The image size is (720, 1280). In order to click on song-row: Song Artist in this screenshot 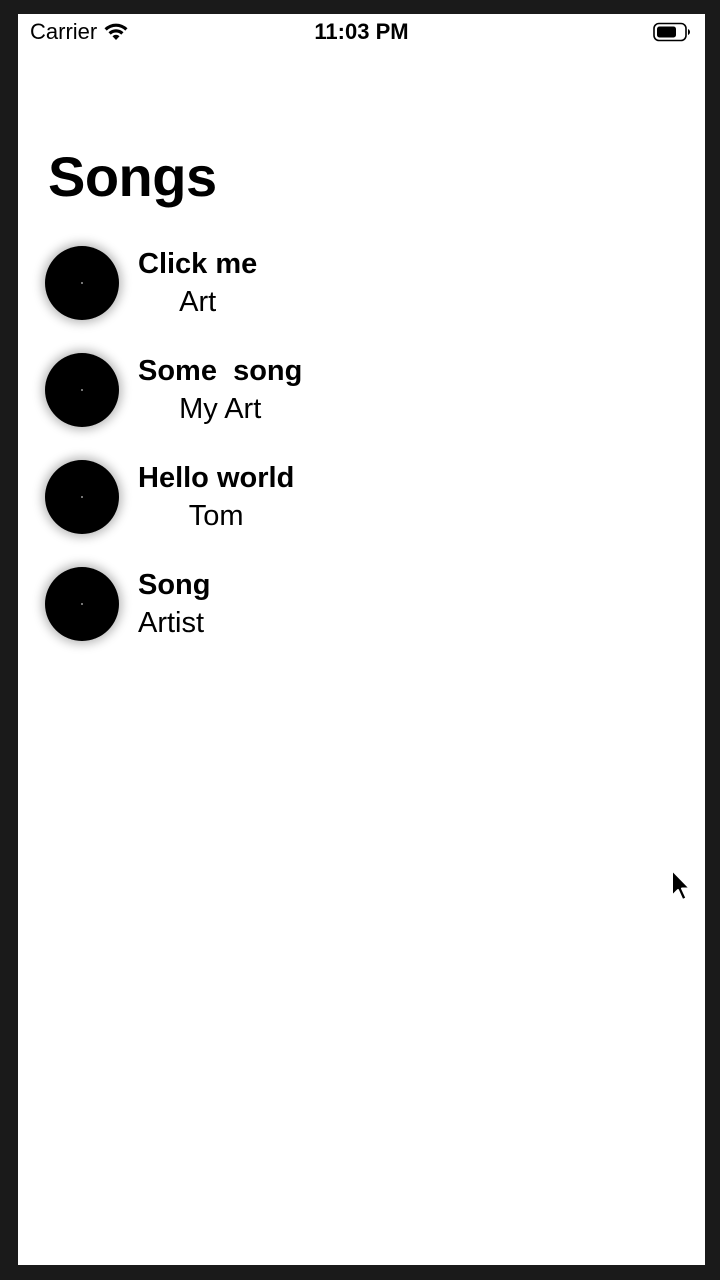, I will do `click(361, 618)`.